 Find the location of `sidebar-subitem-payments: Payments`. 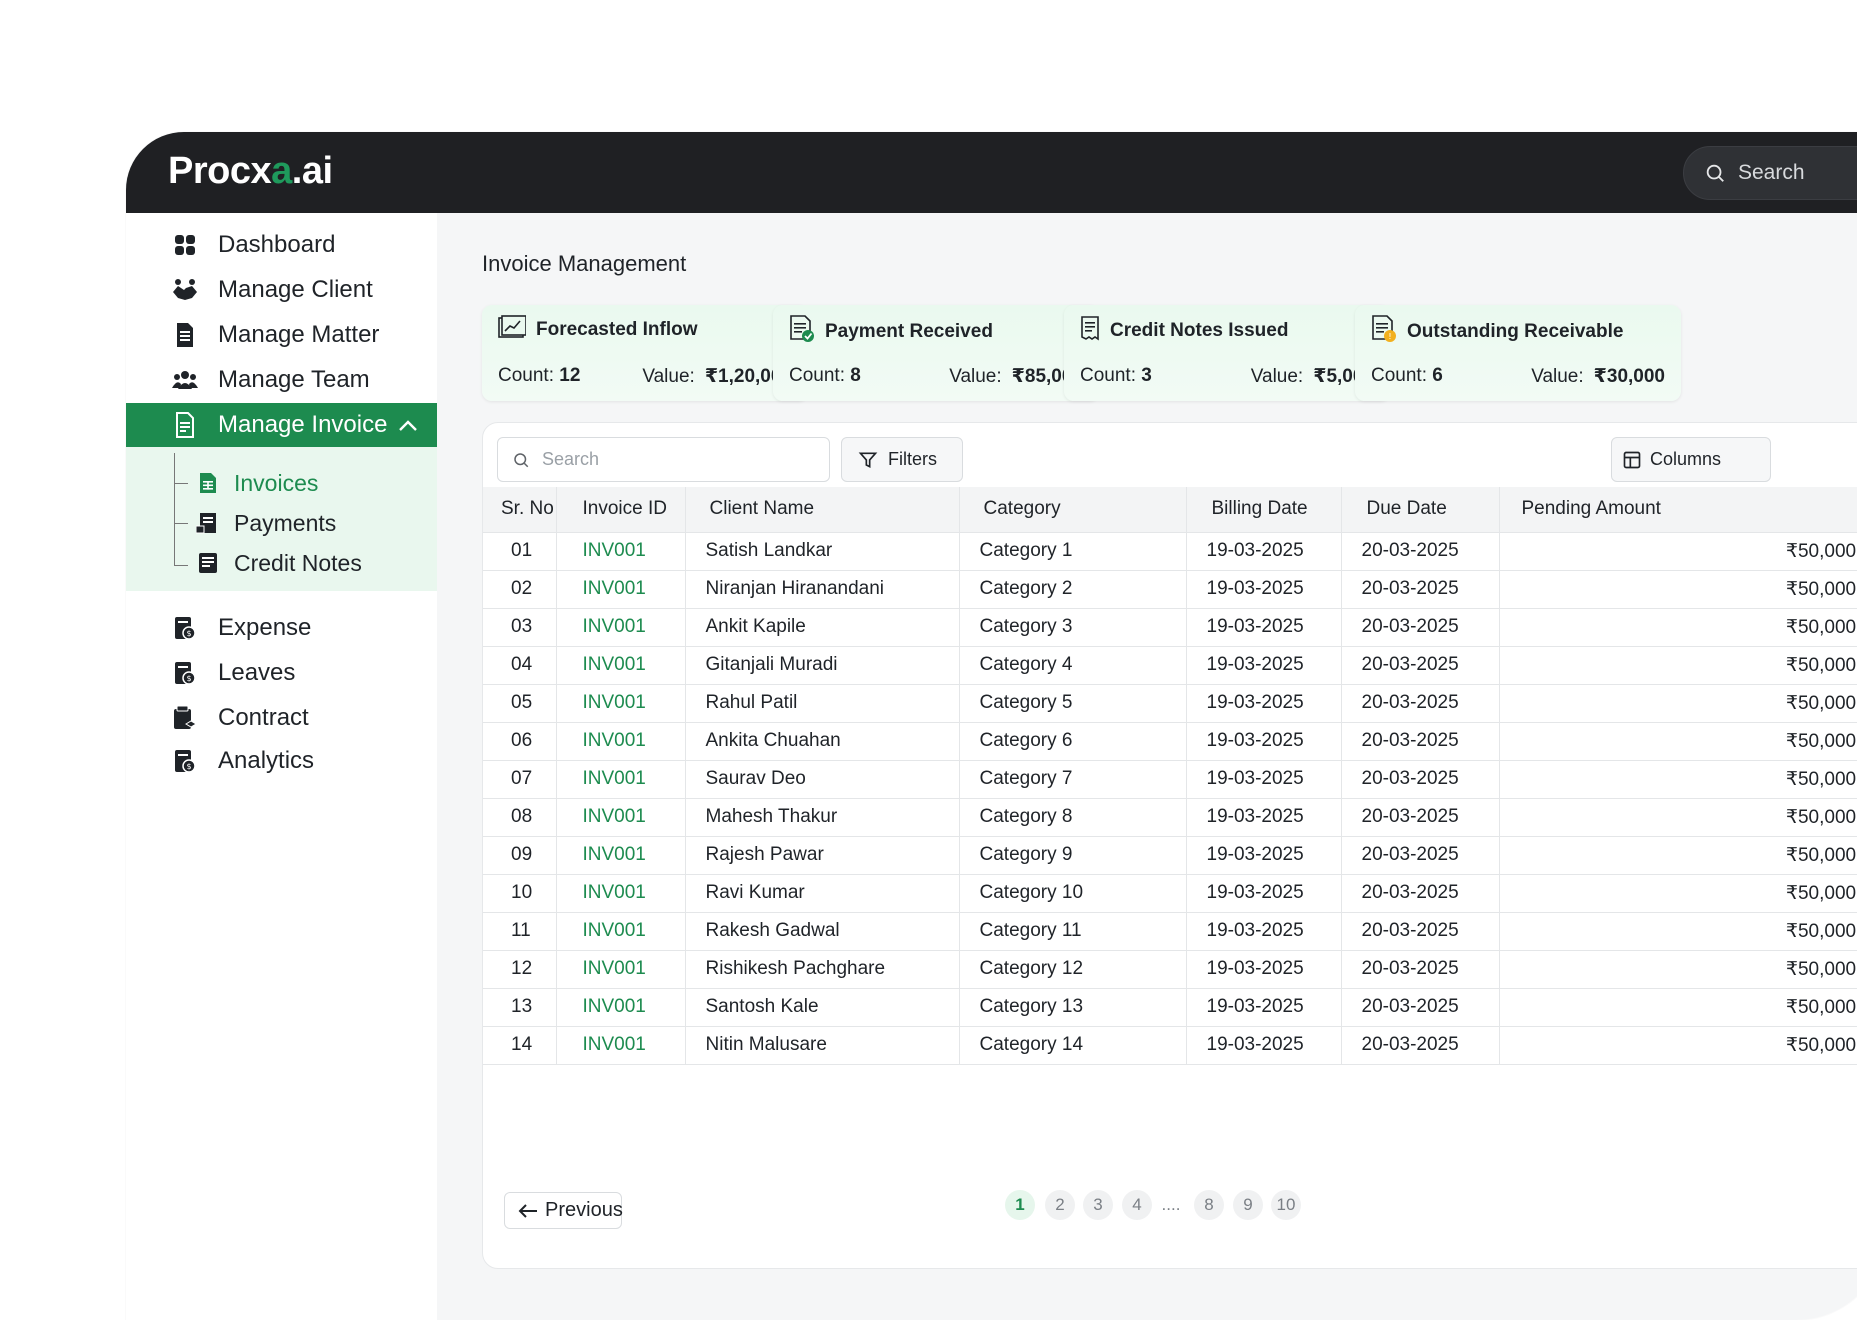

sidebar-subitem-payments: Payments is located at coordinates (266, 523).